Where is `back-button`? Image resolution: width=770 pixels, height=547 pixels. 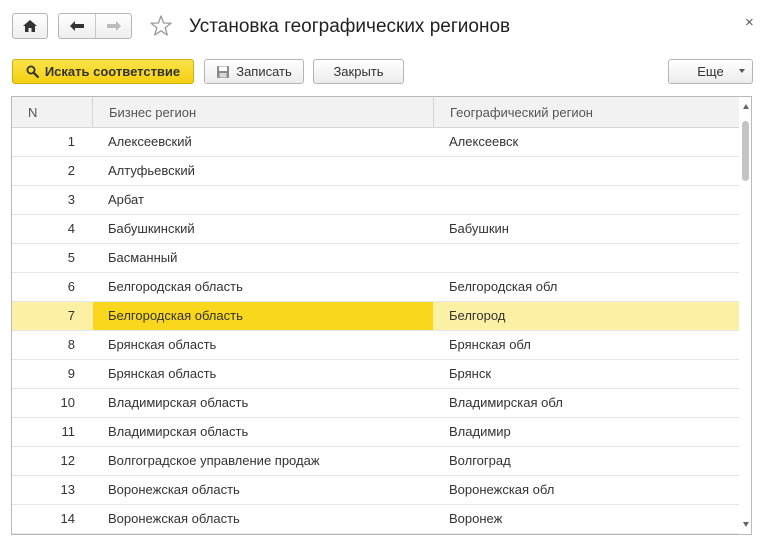
back-button is located at coordinates (77, 26).